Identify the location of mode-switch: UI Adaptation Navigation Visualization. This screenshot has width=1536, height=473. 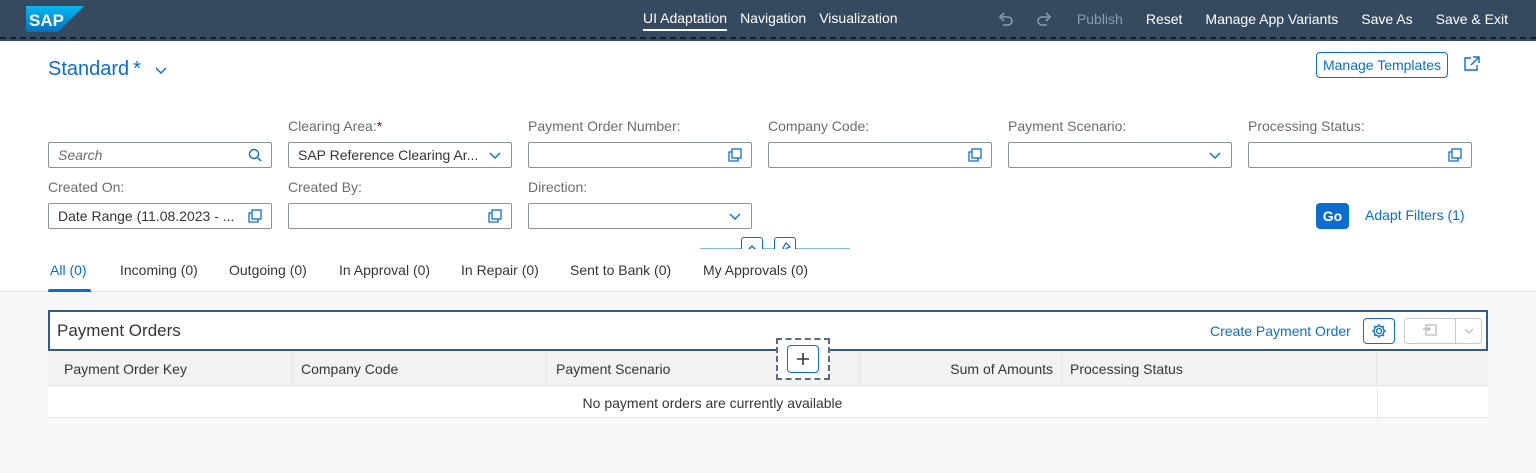
(770, 20).